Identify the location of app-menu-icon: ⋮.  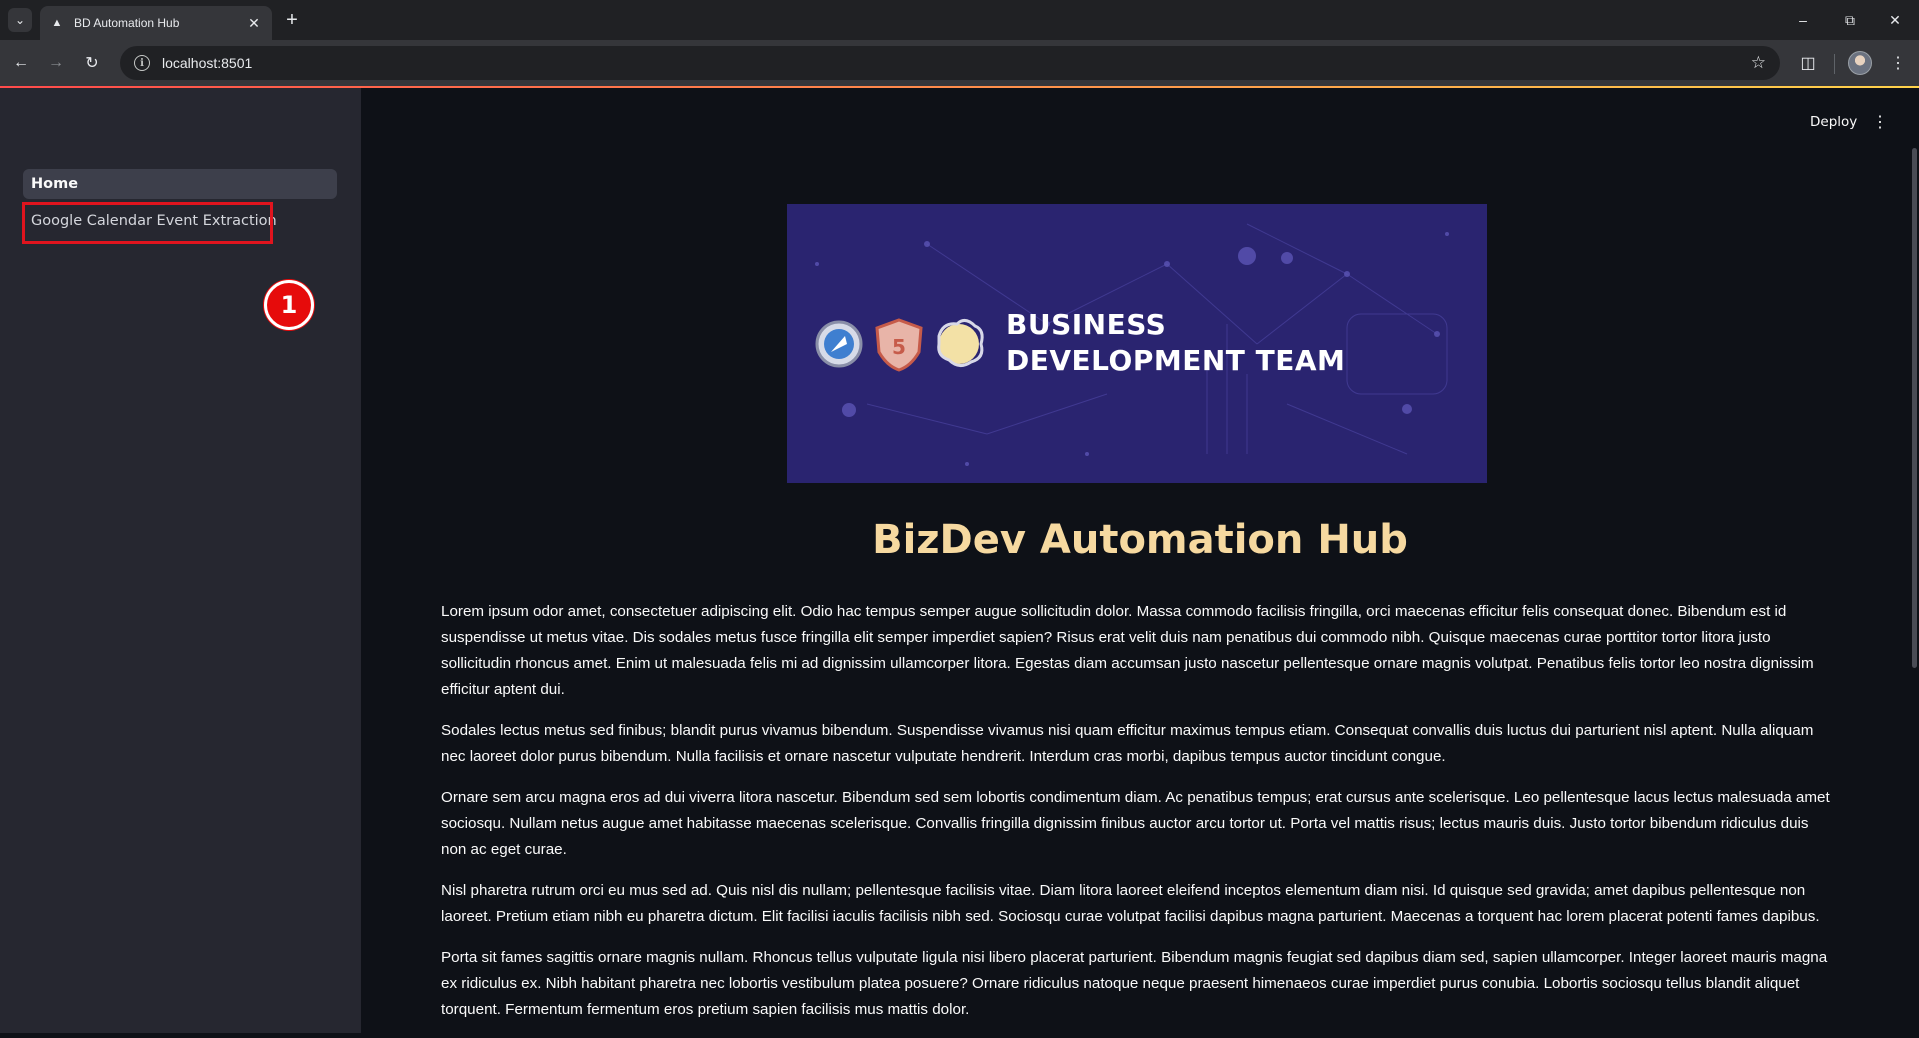
(1880, 122).